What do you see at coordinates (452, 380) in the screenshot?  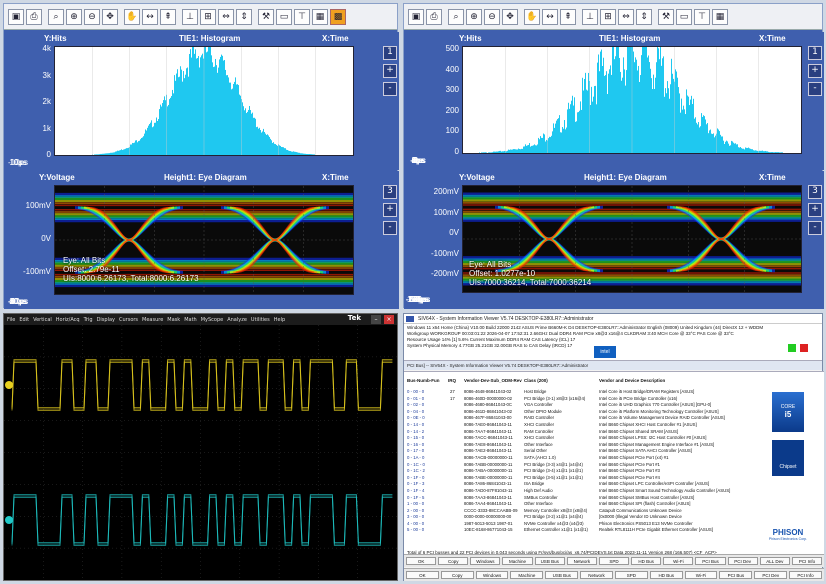 I see `col-header: IRQ` at bounding box center [452, 380].